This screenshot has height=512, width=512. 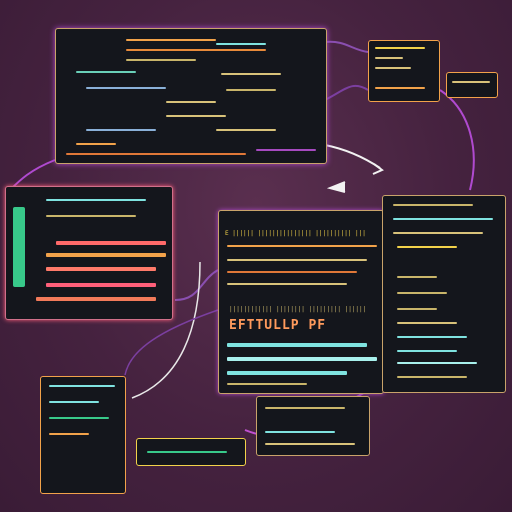 What do you see at coordinates (191, 96) in the screenshot?
I see `editor-panel-top` at bounding box center [191, 96].